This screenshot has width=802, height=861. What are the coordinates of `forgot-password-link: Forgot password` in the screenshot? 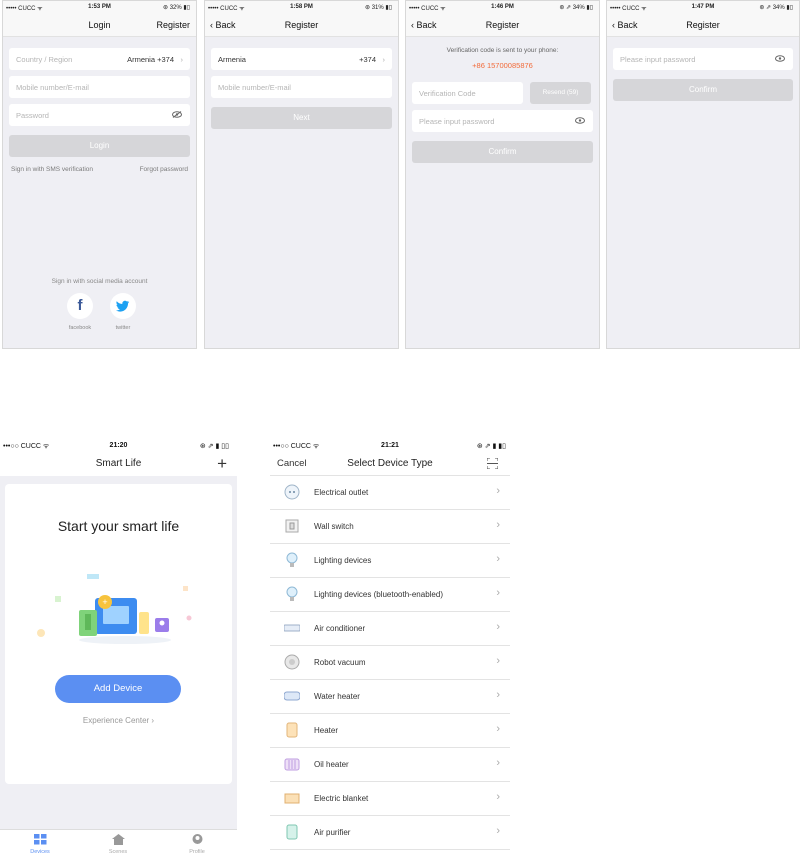 It's located at (164, 169).